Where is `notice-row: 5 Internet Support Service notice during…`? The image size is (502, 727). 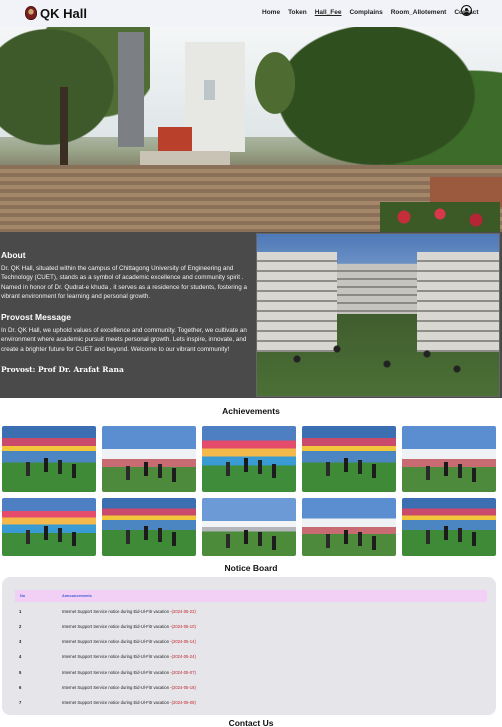 notice-row: 5 Internet Support Service notice during… is located at coordinates (251, 672).